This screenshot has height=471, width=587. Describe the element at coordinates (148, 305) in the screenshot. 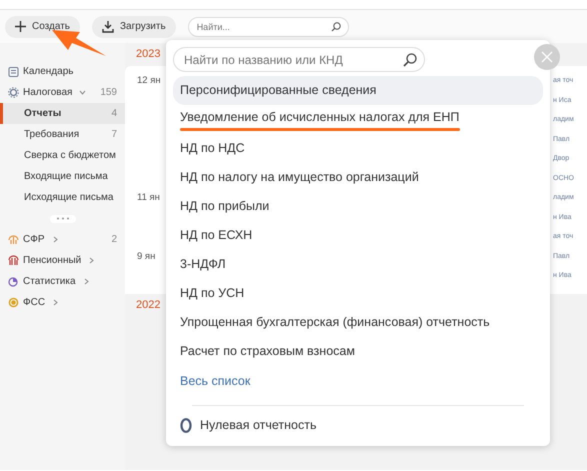

I see `year-label: 2022` at that location.